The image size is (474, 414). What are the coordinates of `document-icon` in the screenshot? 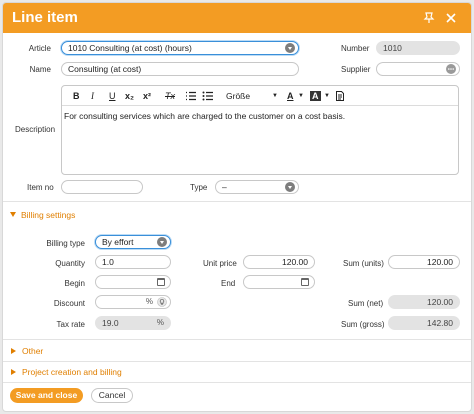 It's located at (340, 96).